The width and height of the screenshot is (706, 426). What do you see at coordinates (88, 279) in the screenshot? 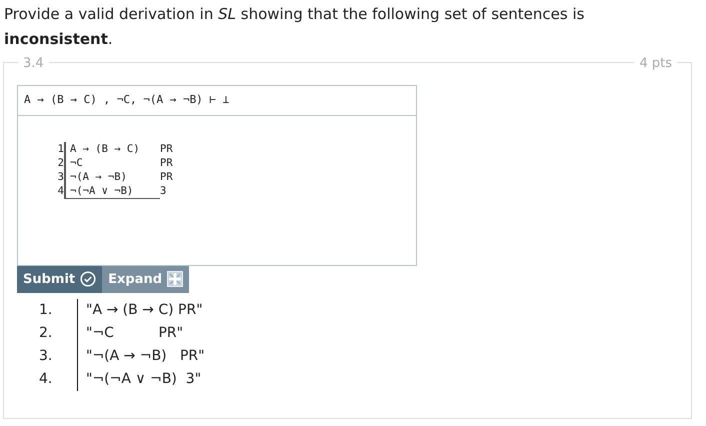
I see `check-circle-icon` at bounding box center [88, 279].